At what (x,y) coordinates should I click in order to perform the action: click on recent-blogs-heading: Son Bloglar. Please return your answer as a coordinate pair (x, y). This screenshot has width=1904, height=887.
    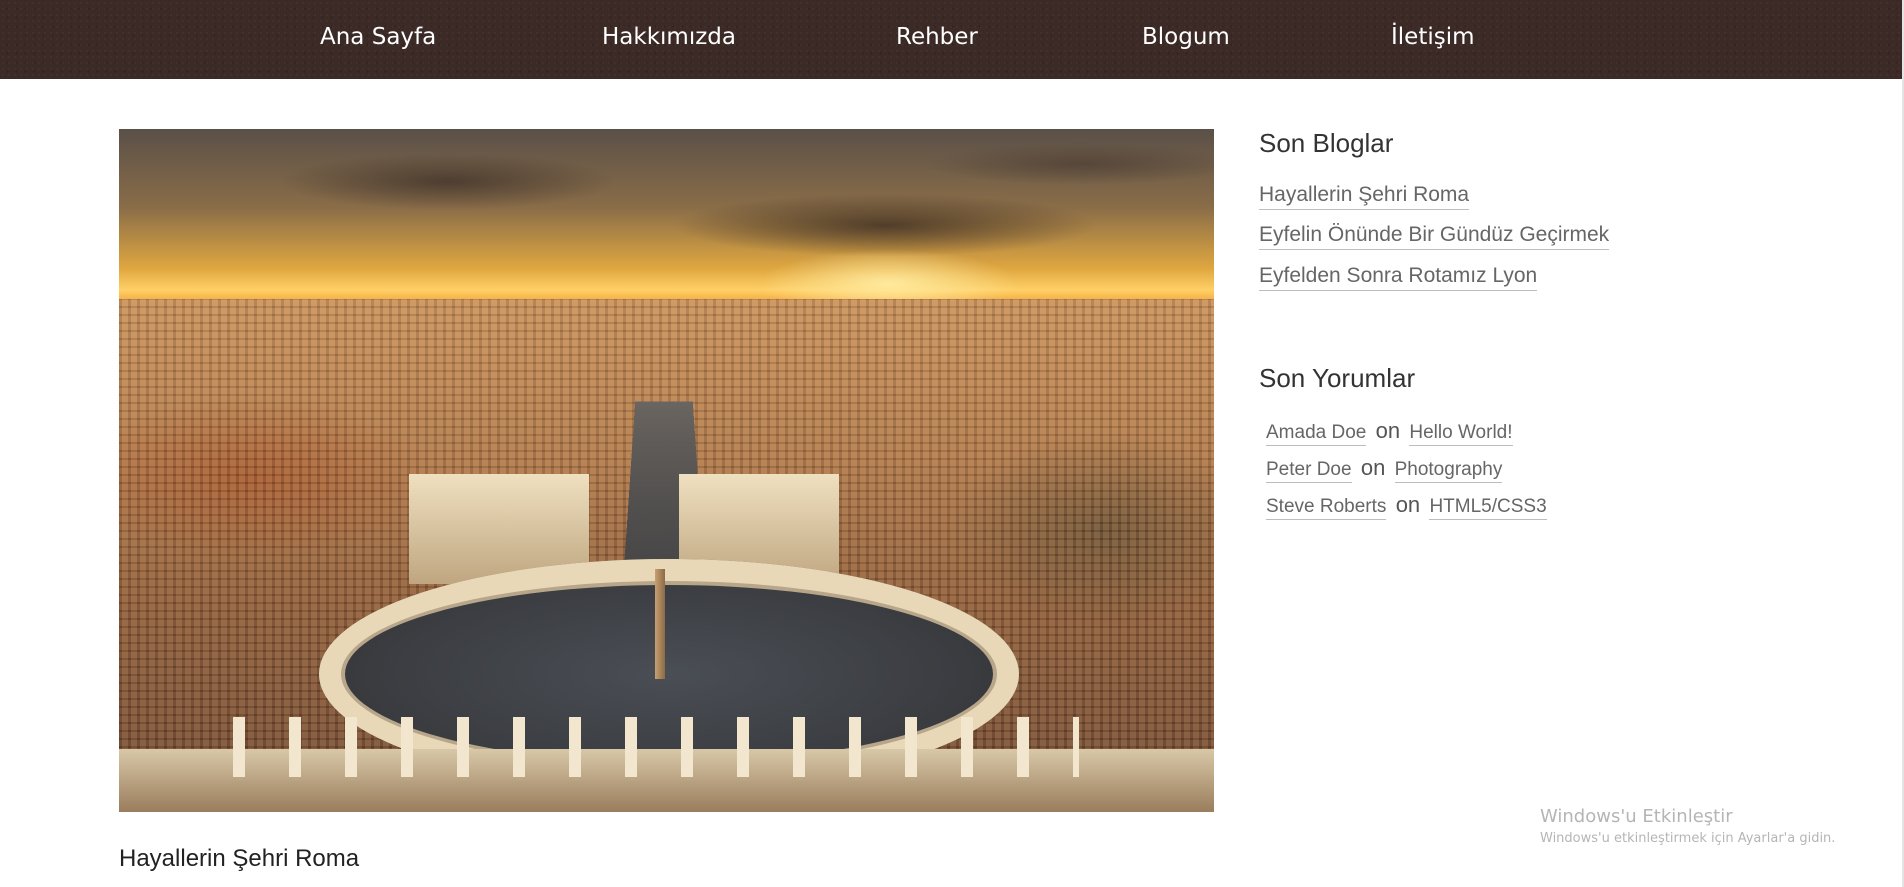
    Looking at the image, I should click on (1326, 143).